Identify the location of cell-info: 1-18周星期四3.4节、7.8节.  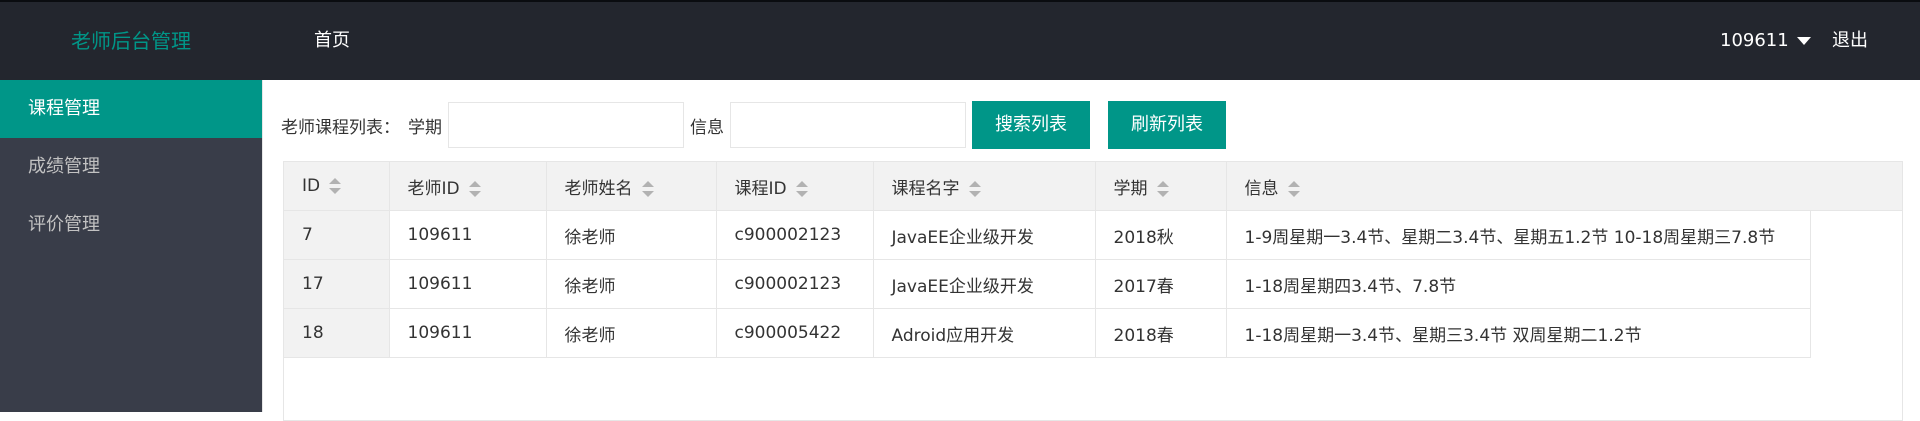
(1518, 284).